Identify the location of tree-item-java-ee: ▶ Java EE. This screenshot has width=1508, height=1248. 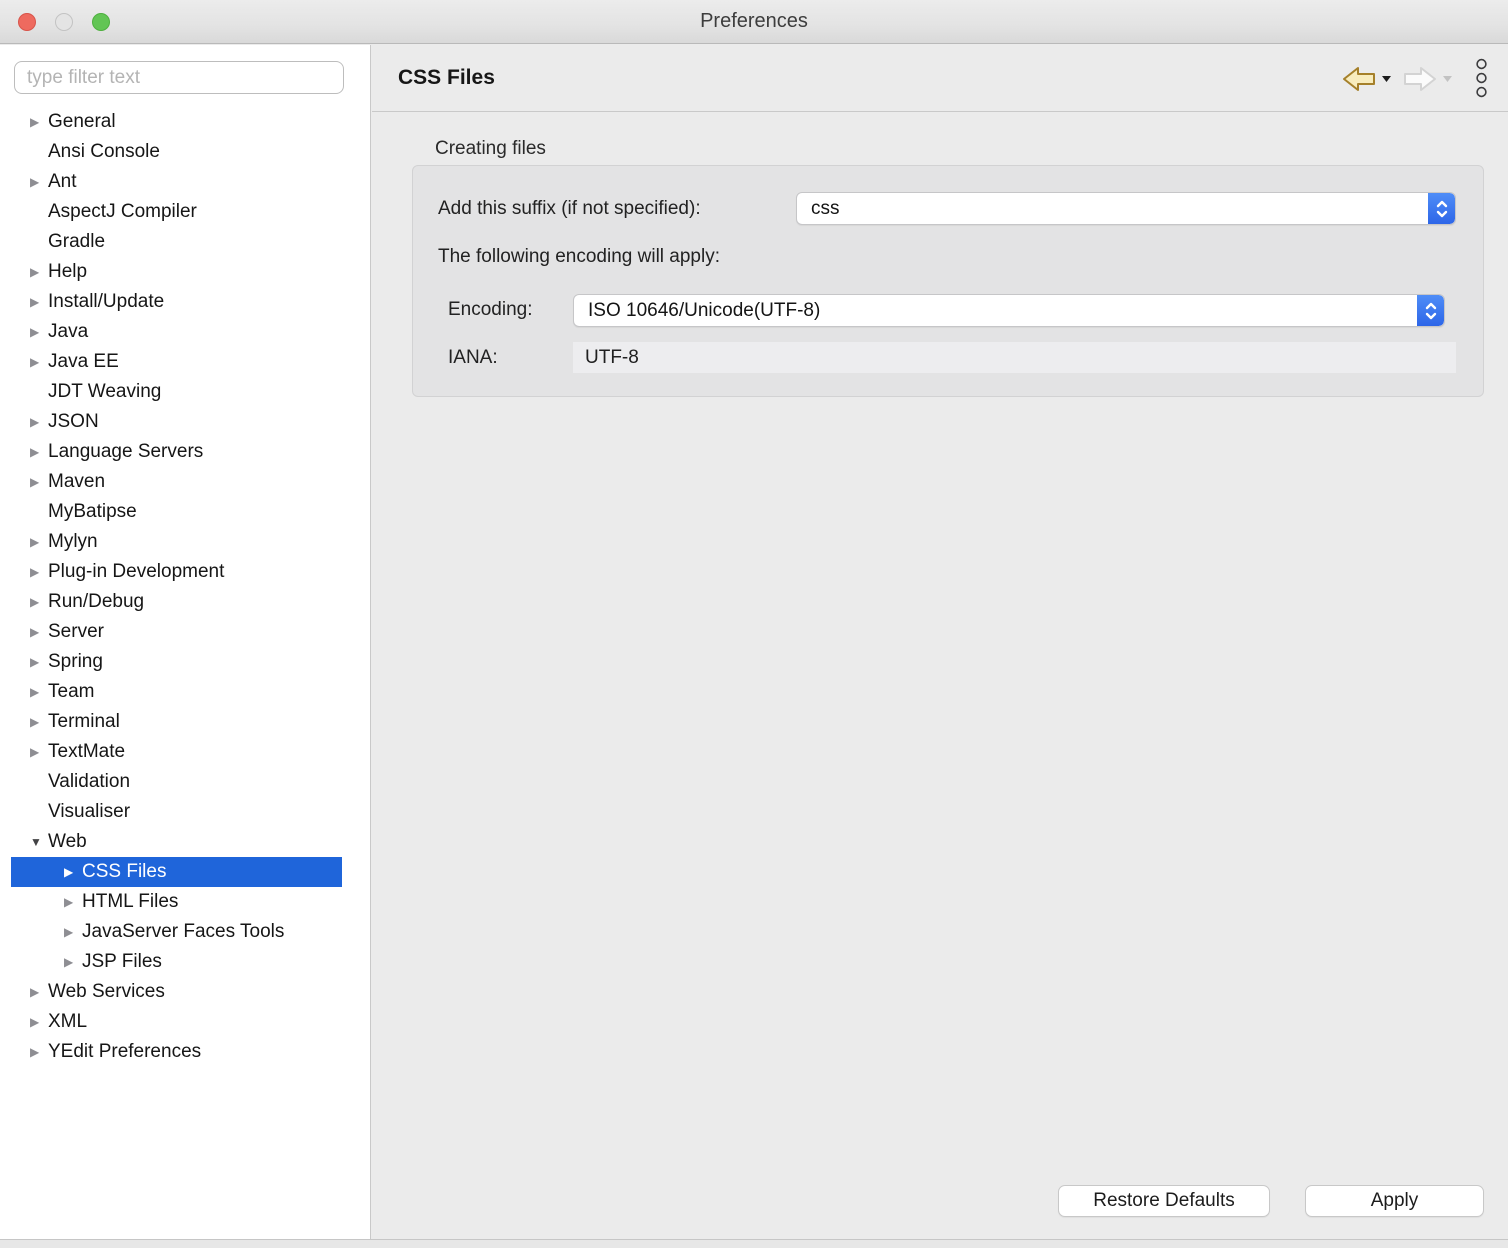
(176, 362).